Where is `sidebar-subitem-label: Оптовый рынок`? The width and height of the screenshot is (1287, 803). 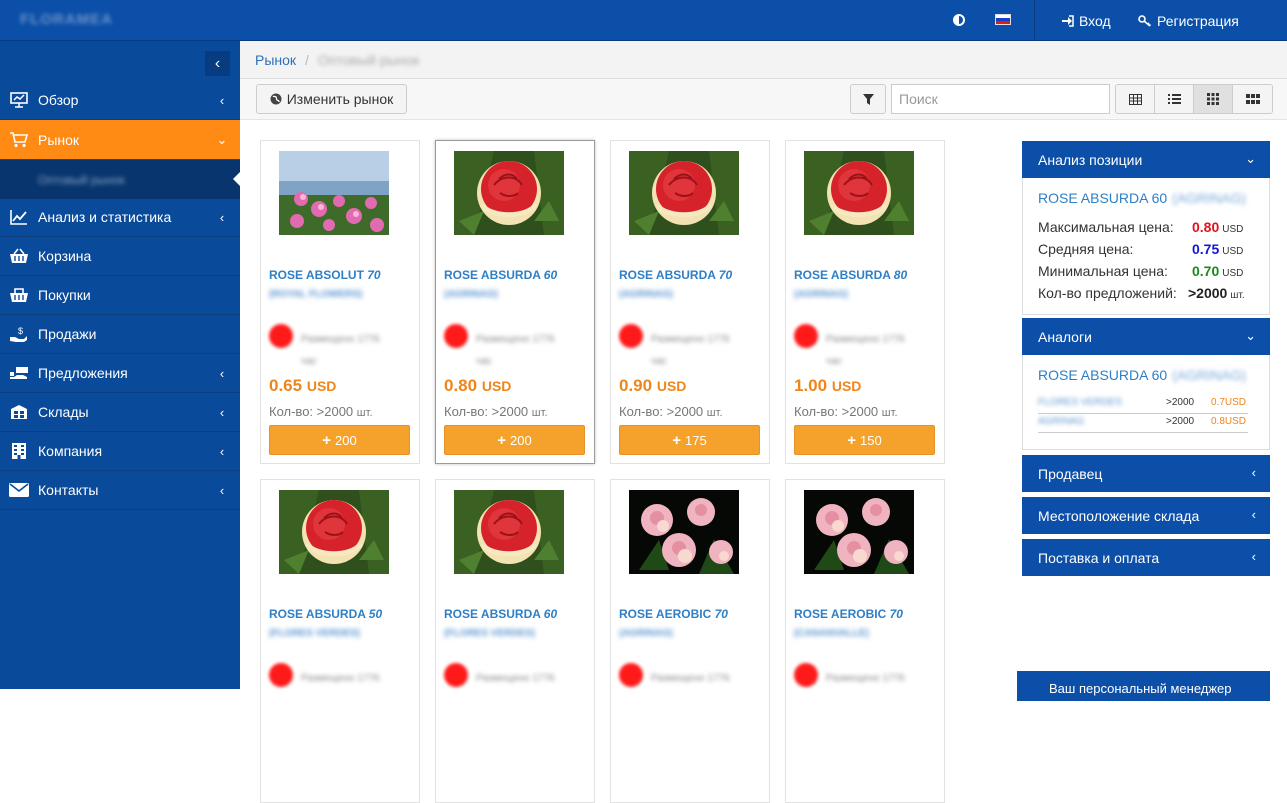
sidebar-subitem-label: Оптовый рынок is located at coordinates (81, 180).